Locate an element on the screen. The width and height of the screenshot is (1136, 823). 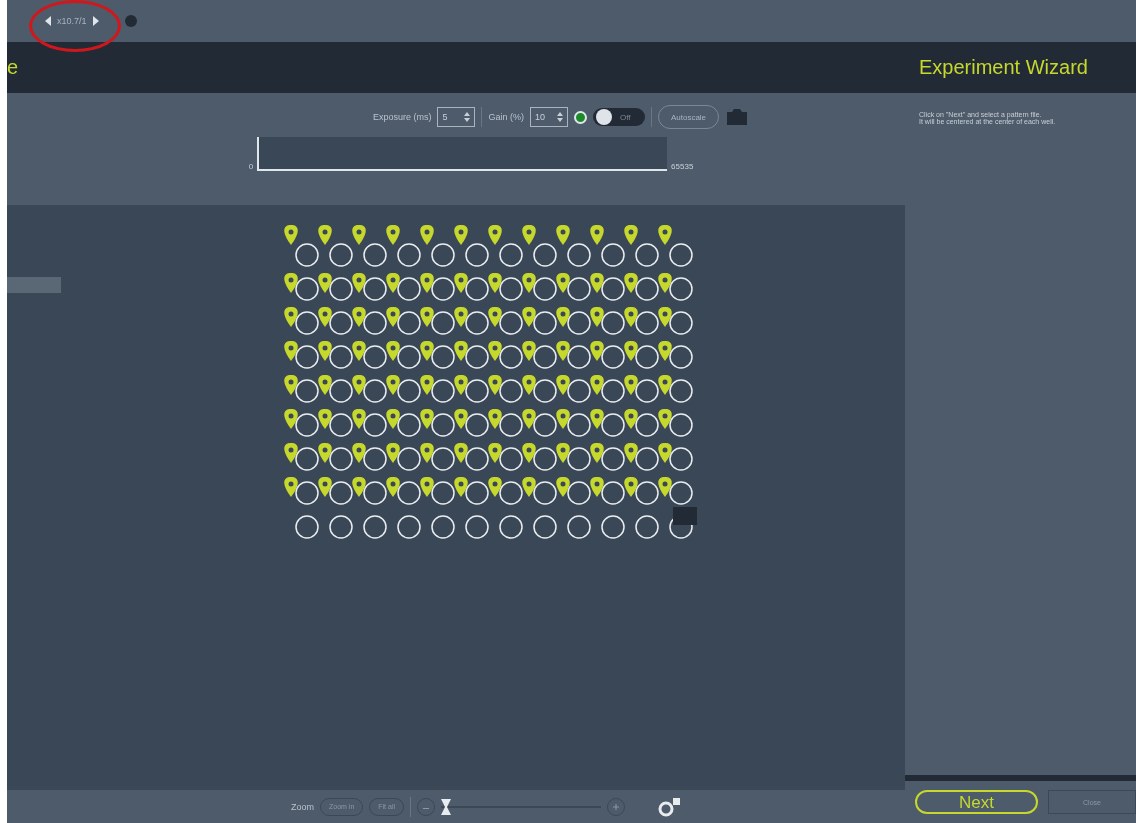
plus-icon is located at coordinates (616, 806).